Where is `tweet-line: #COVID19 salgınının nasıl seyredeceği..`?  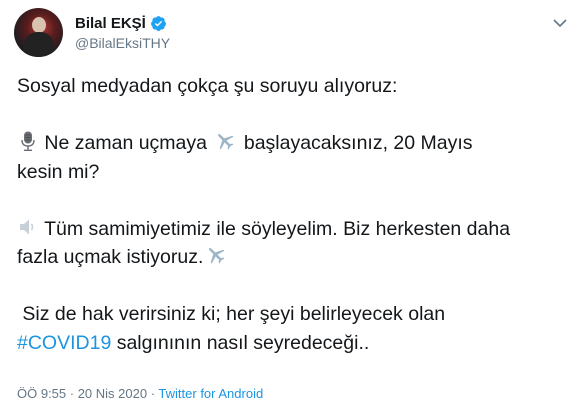 tweet-line: #COVID19 salgınının nasıl seyredeceği.. is located at coordinates (294, 343).